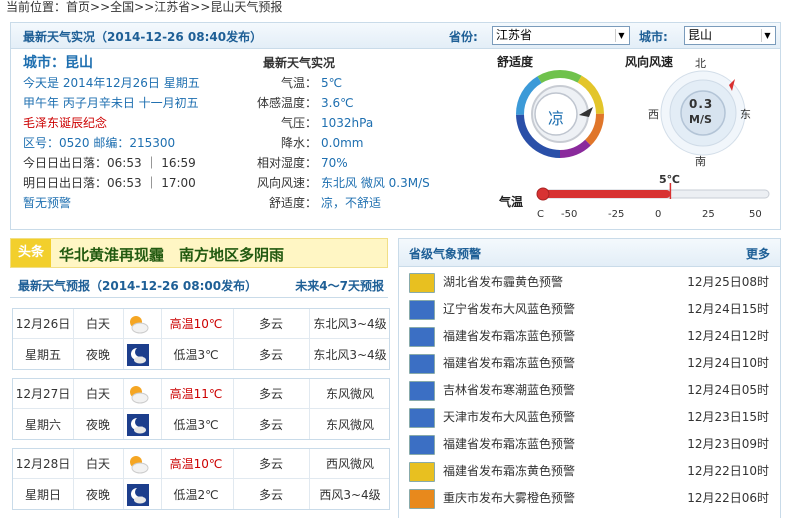 This screenshot has height=518, width=788. I want to click on observation-key: 体感温度：, so click(287, 103).